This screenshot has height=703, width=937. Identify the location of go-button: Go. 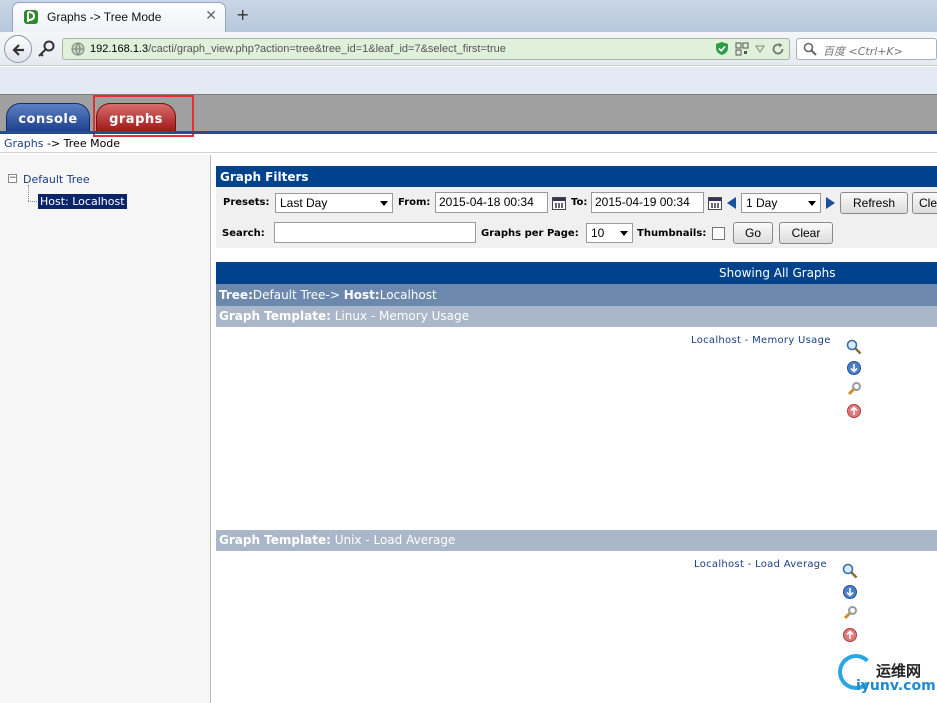
(753, 233).